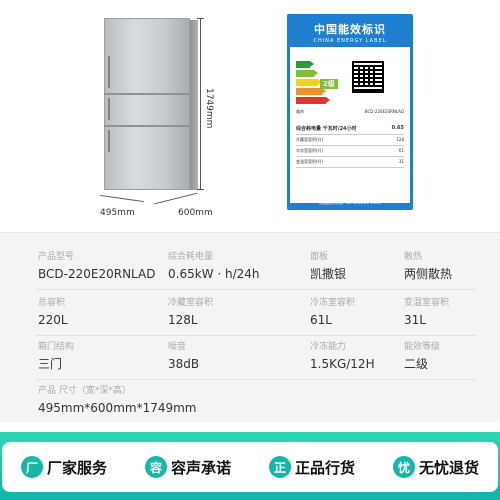 Image resolution: width=500 pixels, height=500 pixels. I want to click on service-bar: 厂 厂家服务 容 容声承诺 正 正品行货 忧 无忧退货, so click(250, 466).